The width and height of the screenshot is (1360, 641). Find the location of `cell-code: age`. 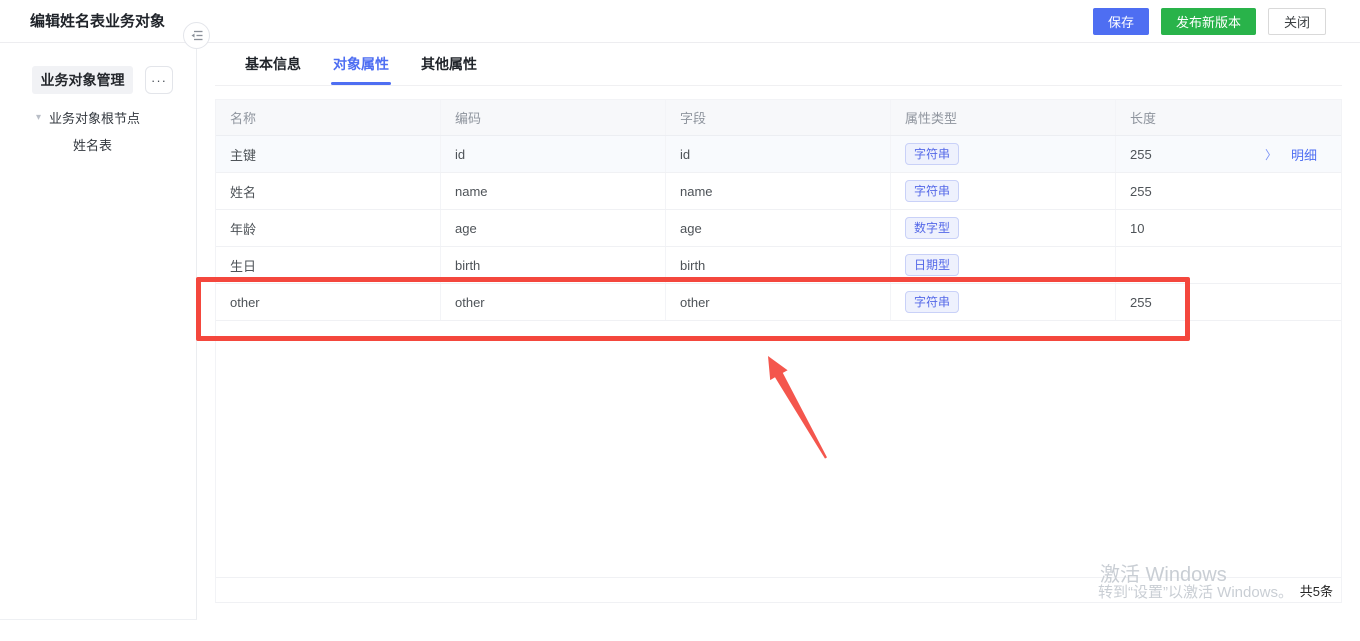

cell-code: age is located at coordinates (553, 228).